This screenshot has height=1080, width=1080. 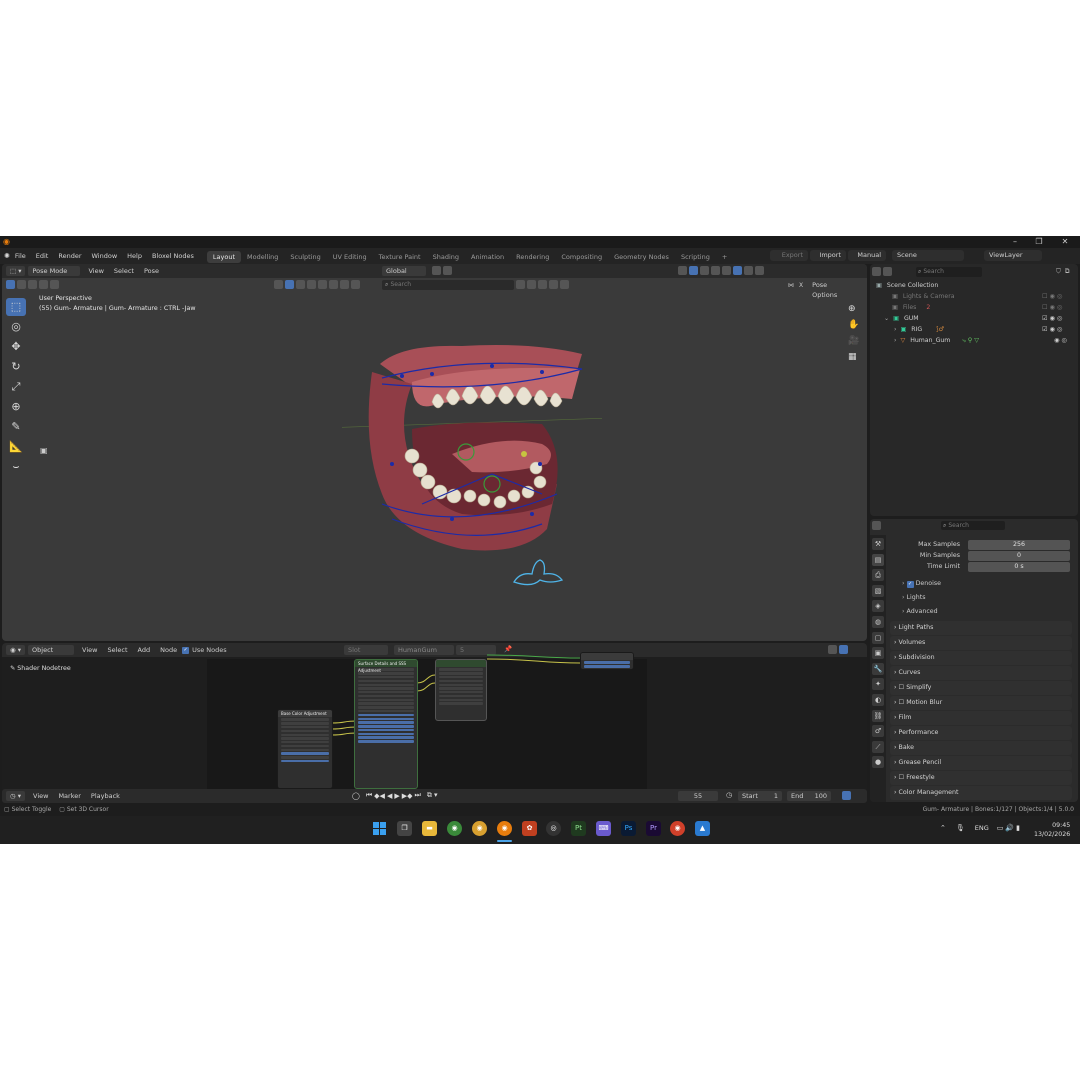 What do you see at coordinates (43, 284) in the screenshot?
I see `select-invert-icon` at bounding box center [43, 284].